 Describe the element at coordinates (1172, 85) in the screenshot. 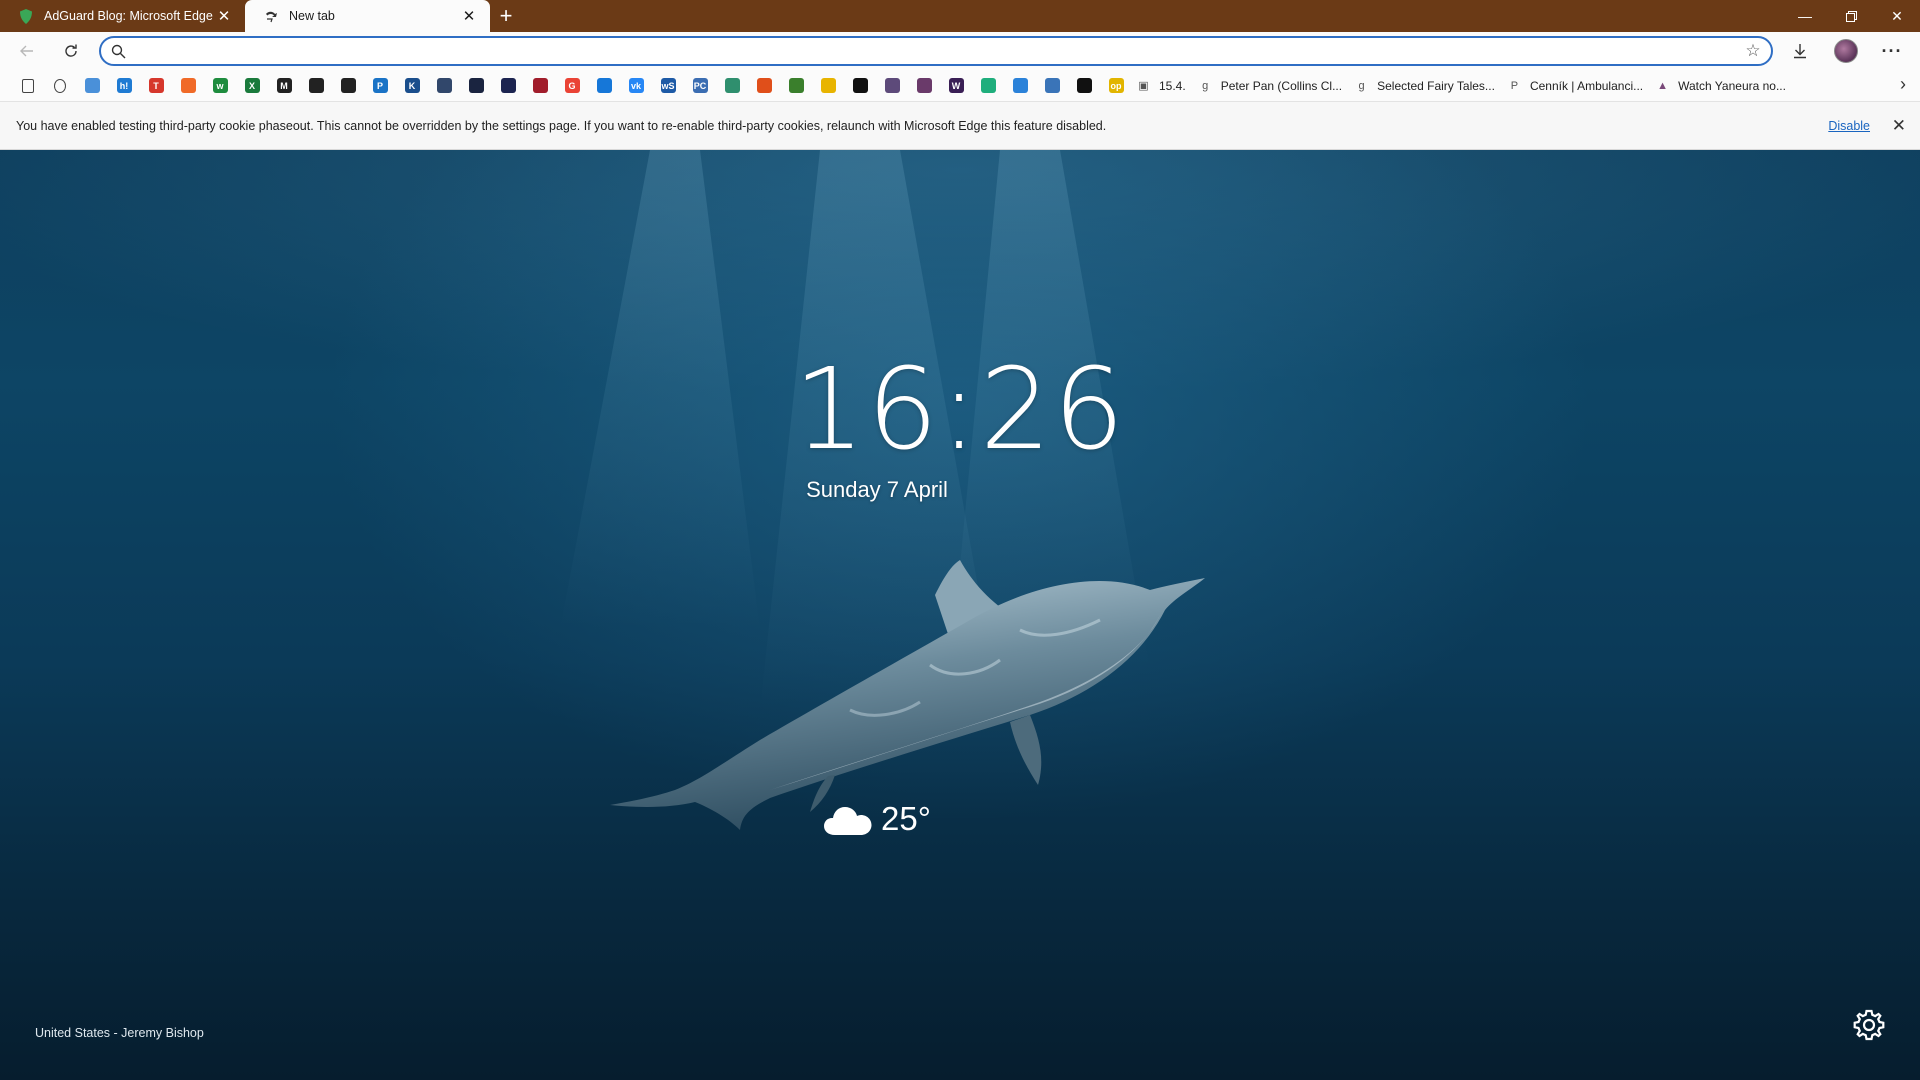

I see `favorite-label: 15.4.` at that location.